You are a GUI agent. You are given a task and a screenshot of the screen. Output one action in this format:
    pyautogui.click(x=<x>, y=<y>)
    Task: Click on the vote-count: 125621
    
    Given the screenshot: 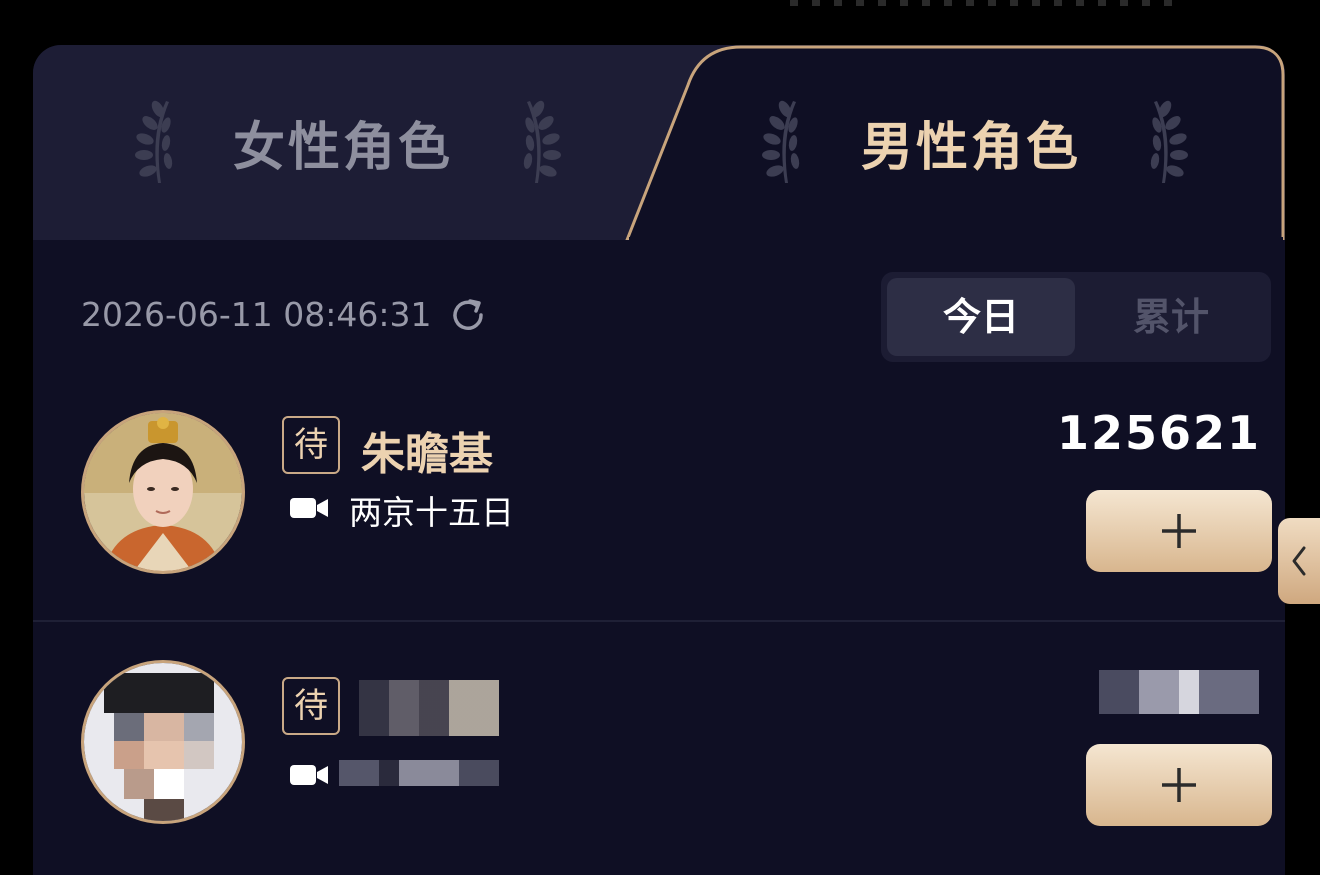 What is the action you would take?
    pyautogui.click(x=1158, y=433)
    